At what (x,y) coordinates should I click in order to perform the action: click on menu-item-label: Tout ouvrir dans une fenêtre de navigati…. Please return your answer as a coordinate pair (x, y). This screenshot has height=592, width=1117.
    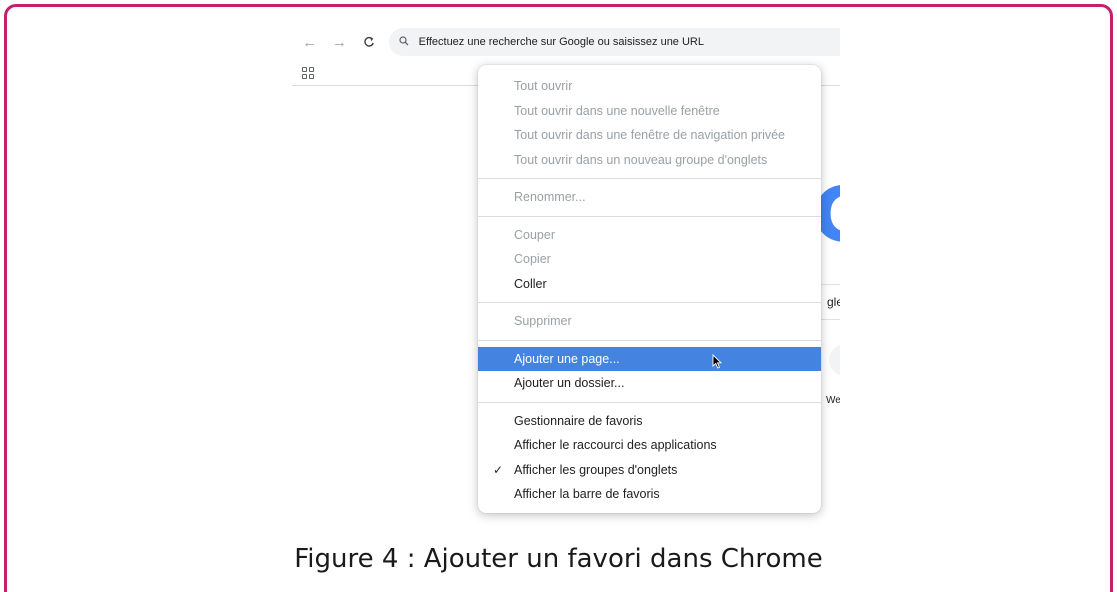
    Looking at the image, I should click on (650, 135).